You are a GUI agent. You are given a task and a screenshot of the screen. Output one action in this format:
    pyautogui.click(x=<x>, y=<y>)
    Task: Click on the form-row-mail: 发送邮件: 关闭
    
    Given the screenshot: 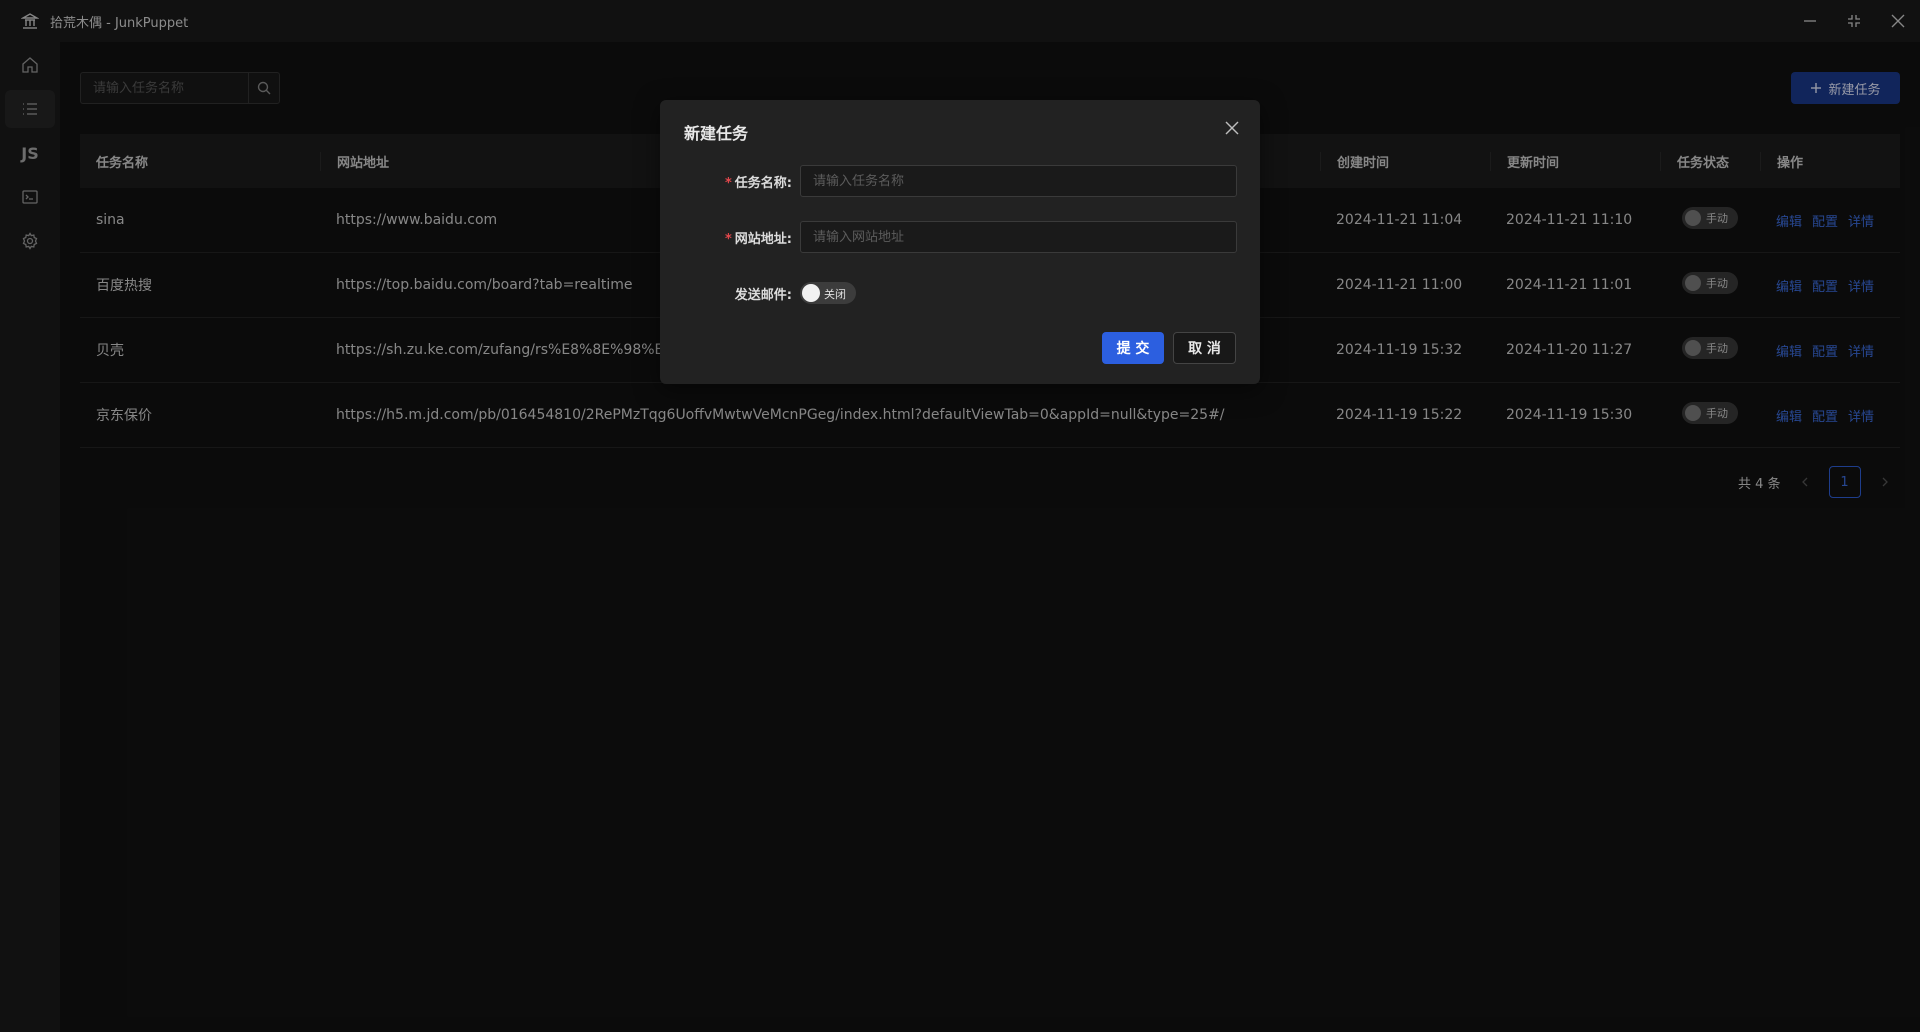 What is the action you would take?
    pyautogui.click(x=960, y=293)
    